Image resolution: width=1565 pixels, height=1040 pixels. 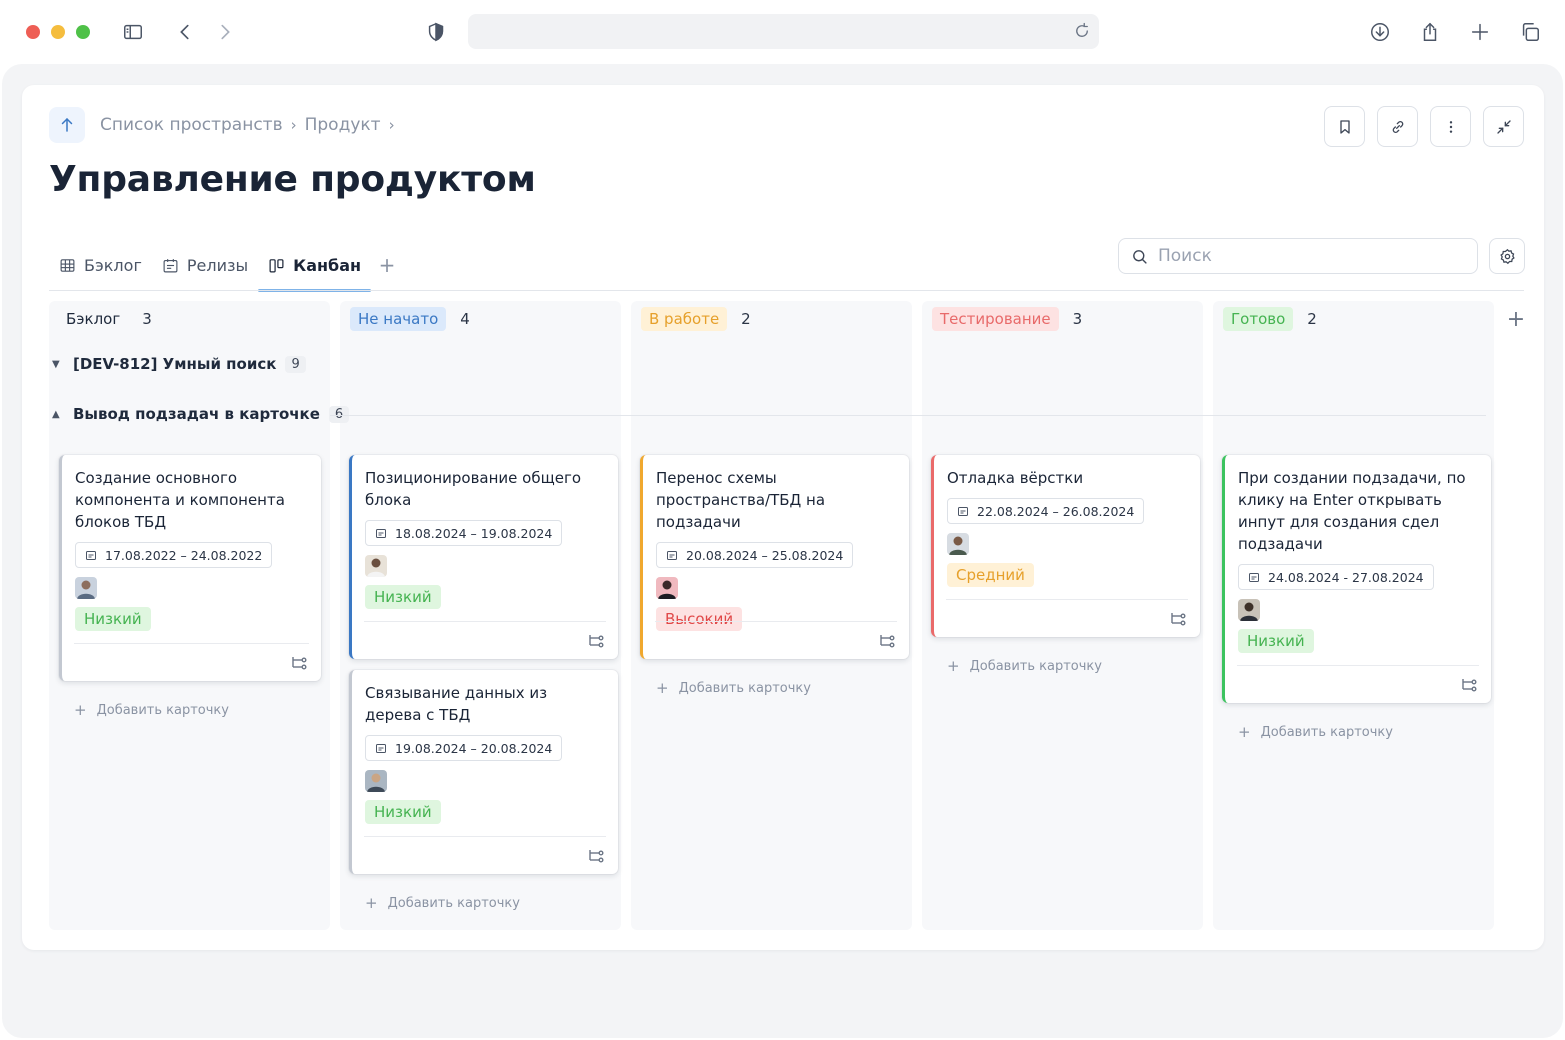 What do you see at coordinates (387, 265) in the screenshot?
I see `add-tab-button: +` at bounding box center [387, 265].